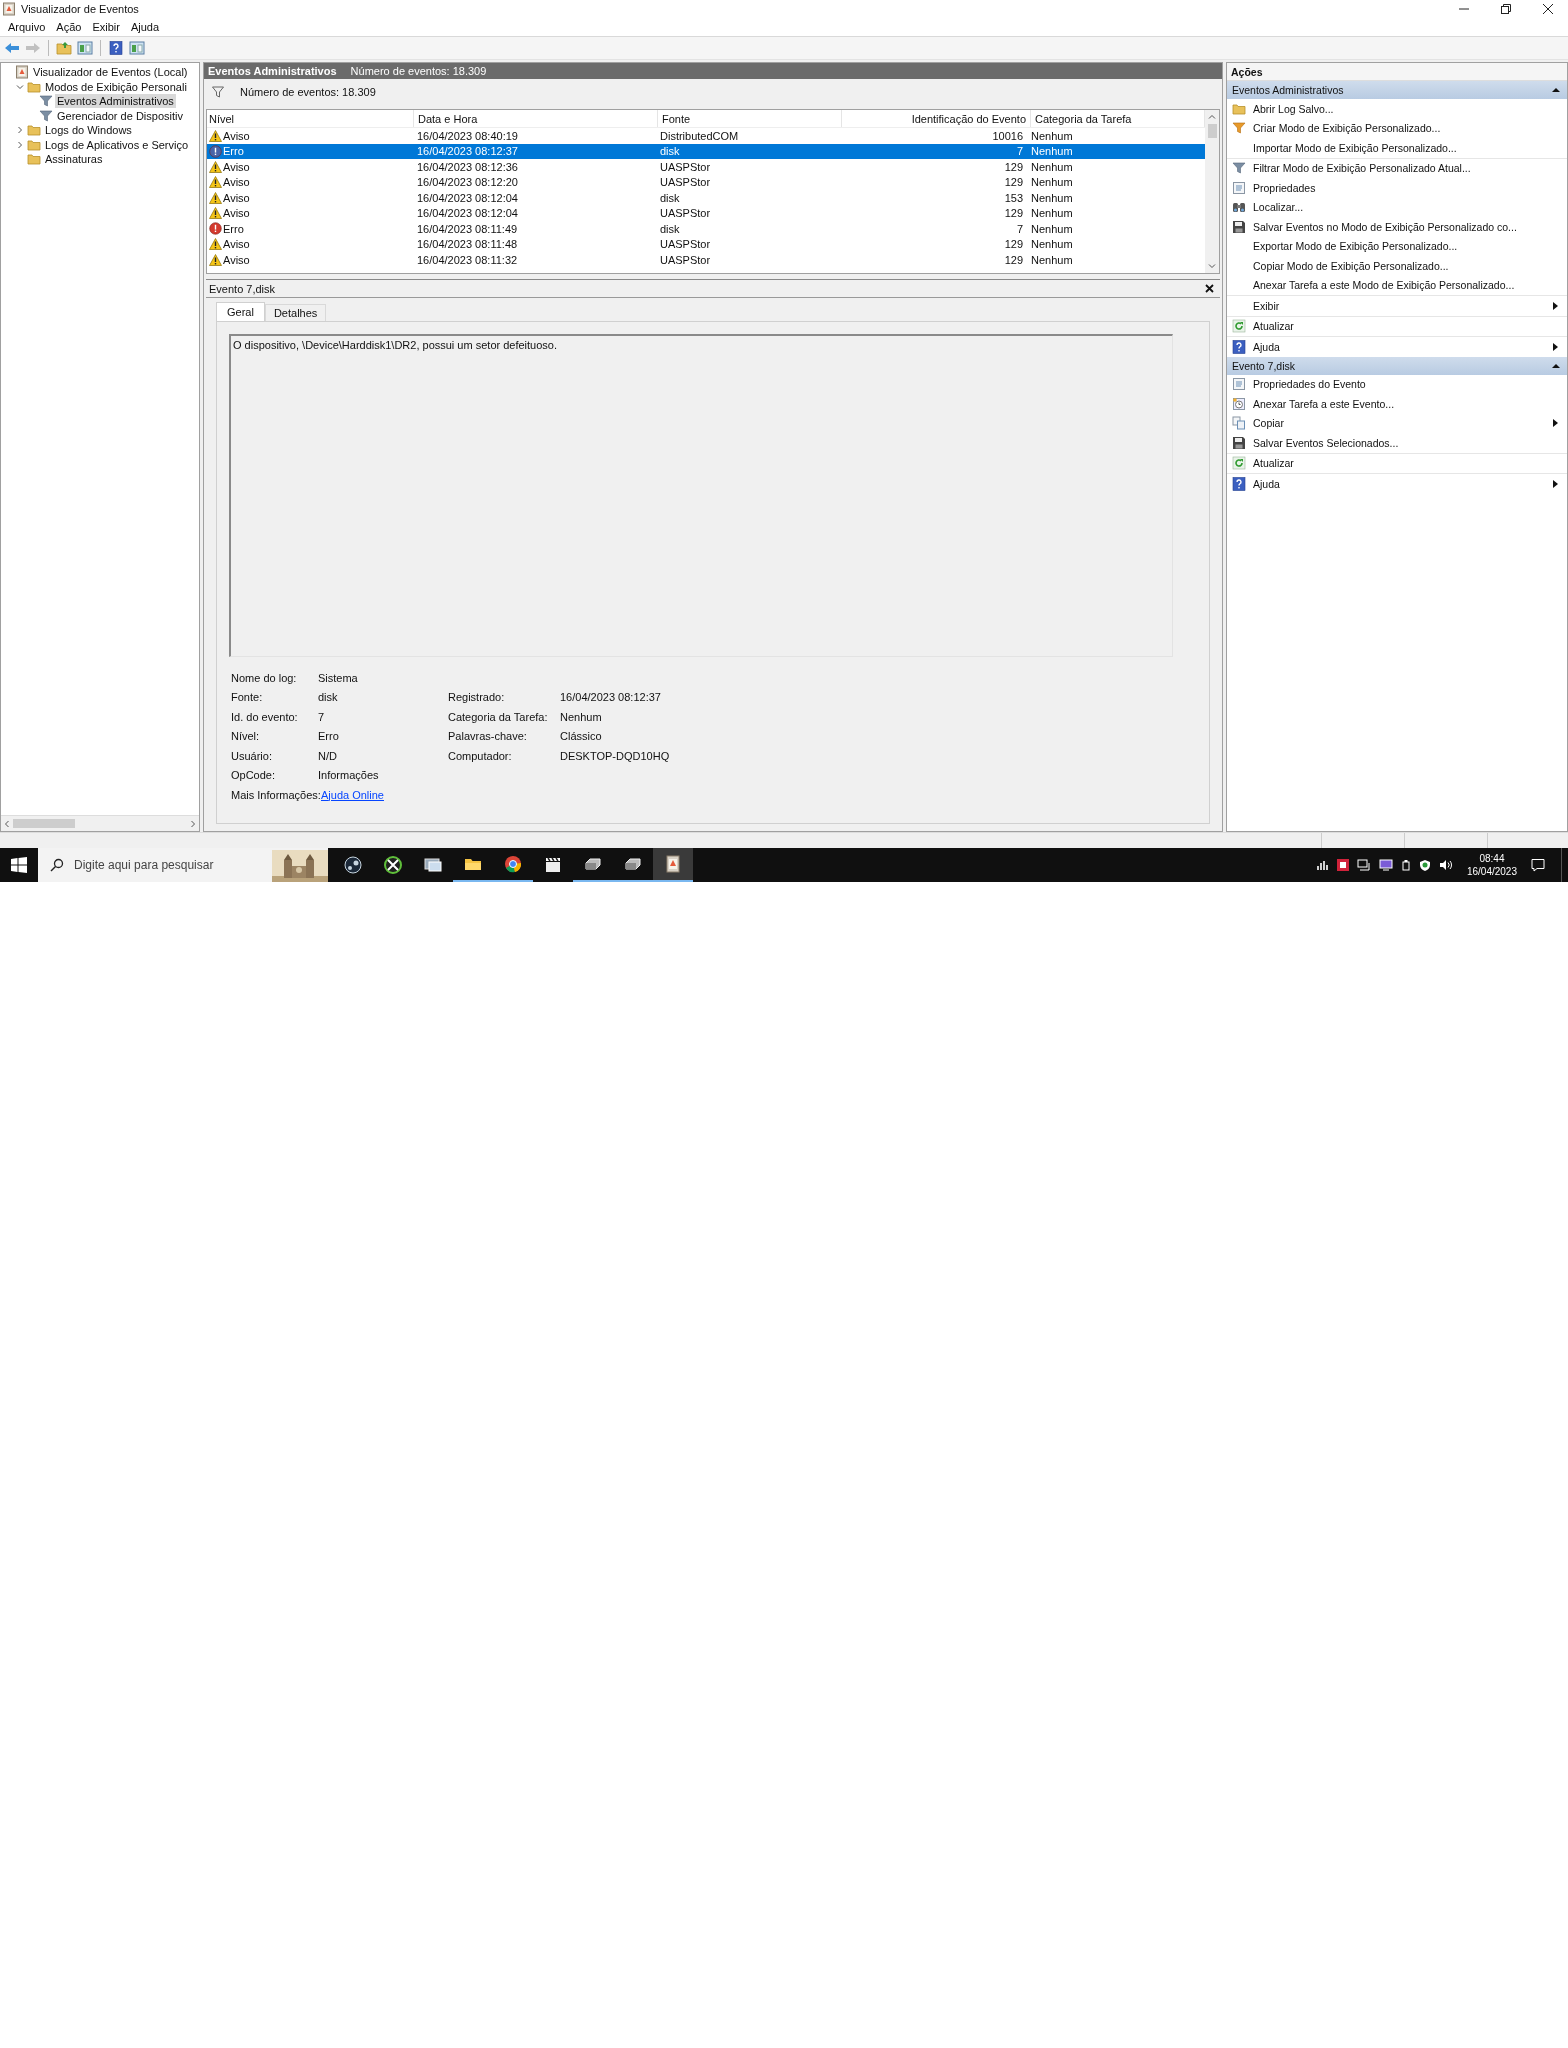 This screenshot has height=2048, width=1568. I want to click on action-item: Propriedades do Evento, so click(1405, 384).